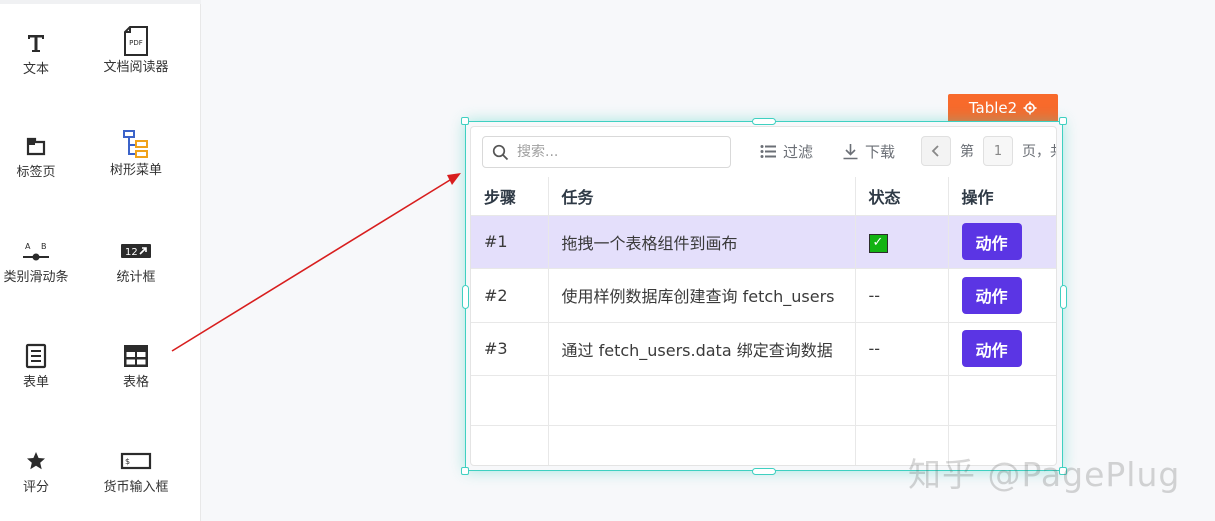  What do you see at coordinates (136, 461) in the screenshot?
I see `currency-input-icon: $` at bounding box center [136, 461].